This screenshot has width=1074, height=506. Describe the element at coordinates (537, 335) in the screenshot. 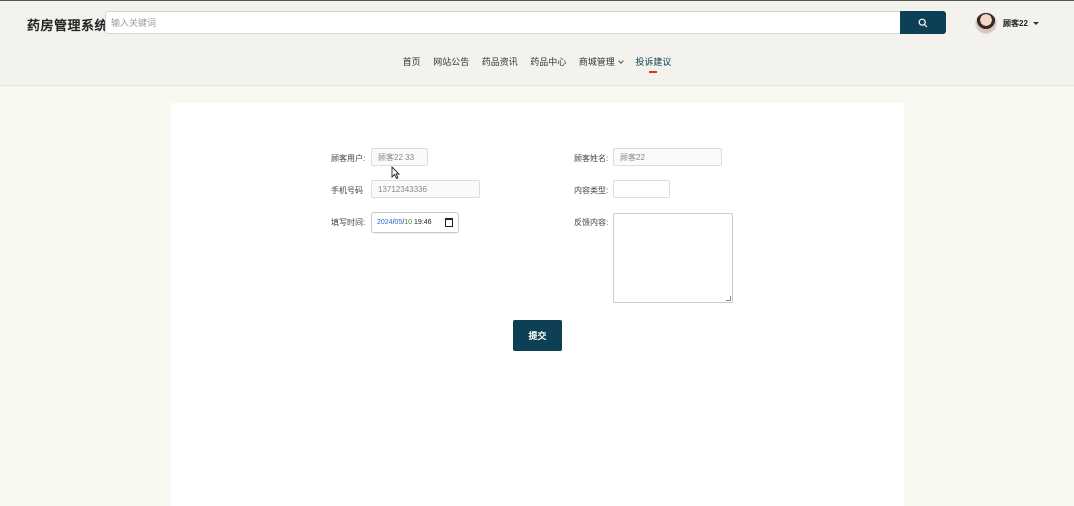

I see `submit-button: 提交` at that location.